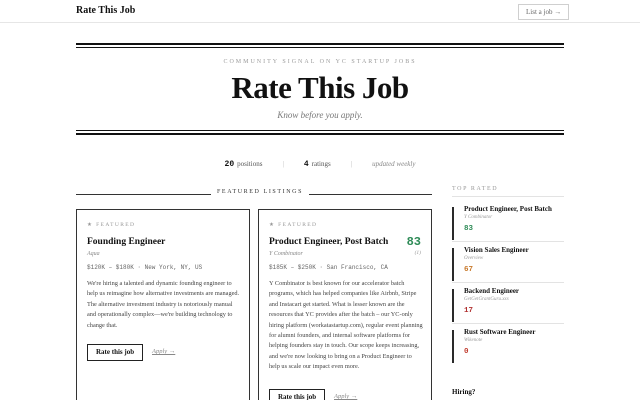 This screenshot has height=400, width=640. What do you see at coordinates (105, 10) in the screenshot?
I see `brand-link: Rate This Job` at bounding box center [105, 10].